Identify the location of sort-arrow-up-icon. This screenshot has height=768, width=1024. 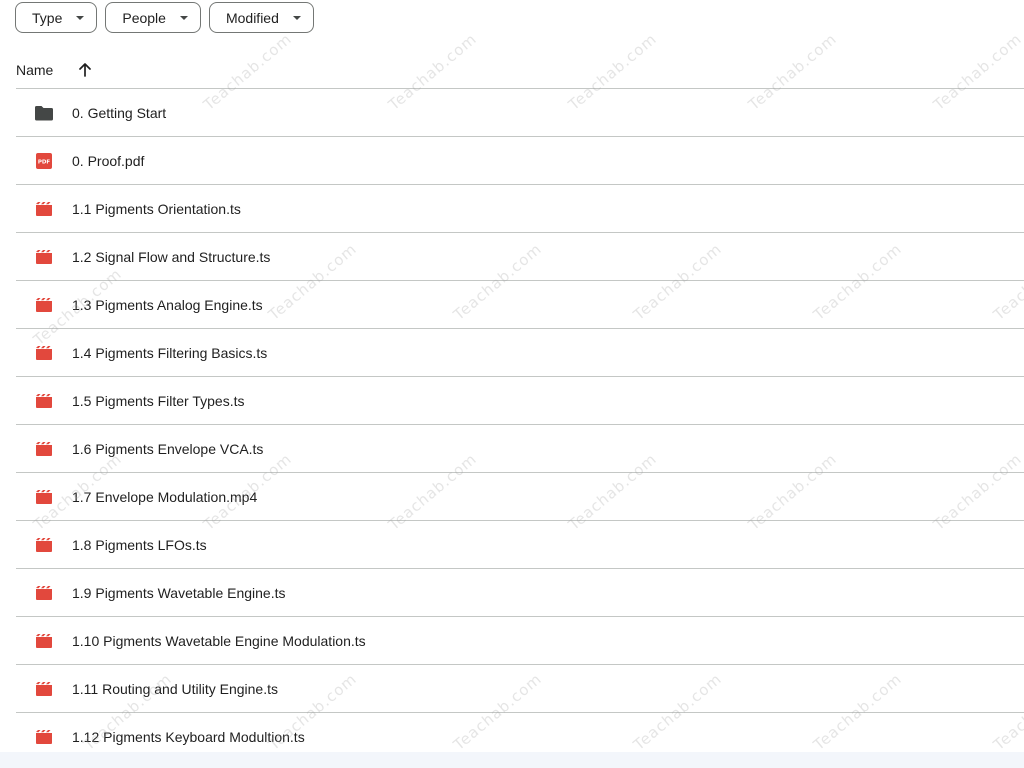
(85, 70).